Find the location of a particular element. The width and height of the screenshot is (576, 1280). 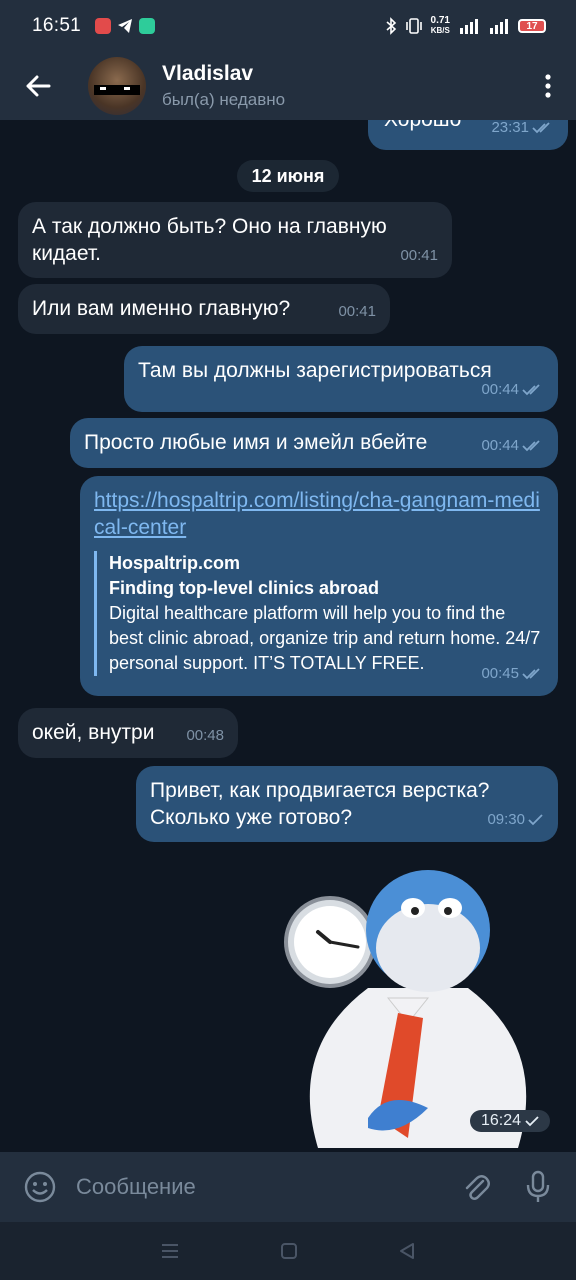

emoji-icon is located at coordinates (40, 1187).